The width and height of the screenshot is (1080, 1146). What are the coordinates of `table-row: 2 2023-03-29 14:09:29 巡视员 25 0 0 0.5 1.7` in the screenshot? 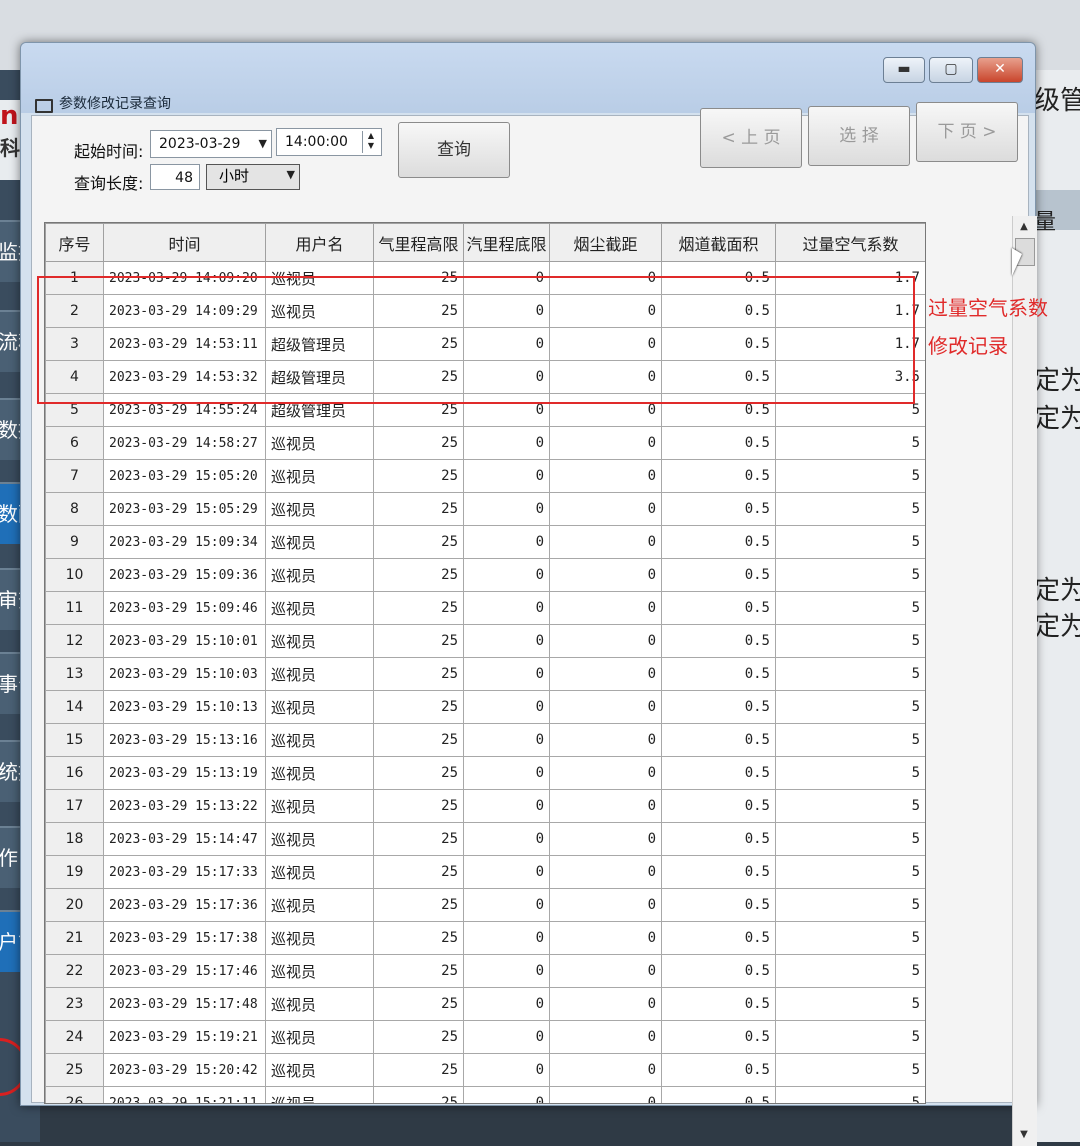 It's located at (485, 311).